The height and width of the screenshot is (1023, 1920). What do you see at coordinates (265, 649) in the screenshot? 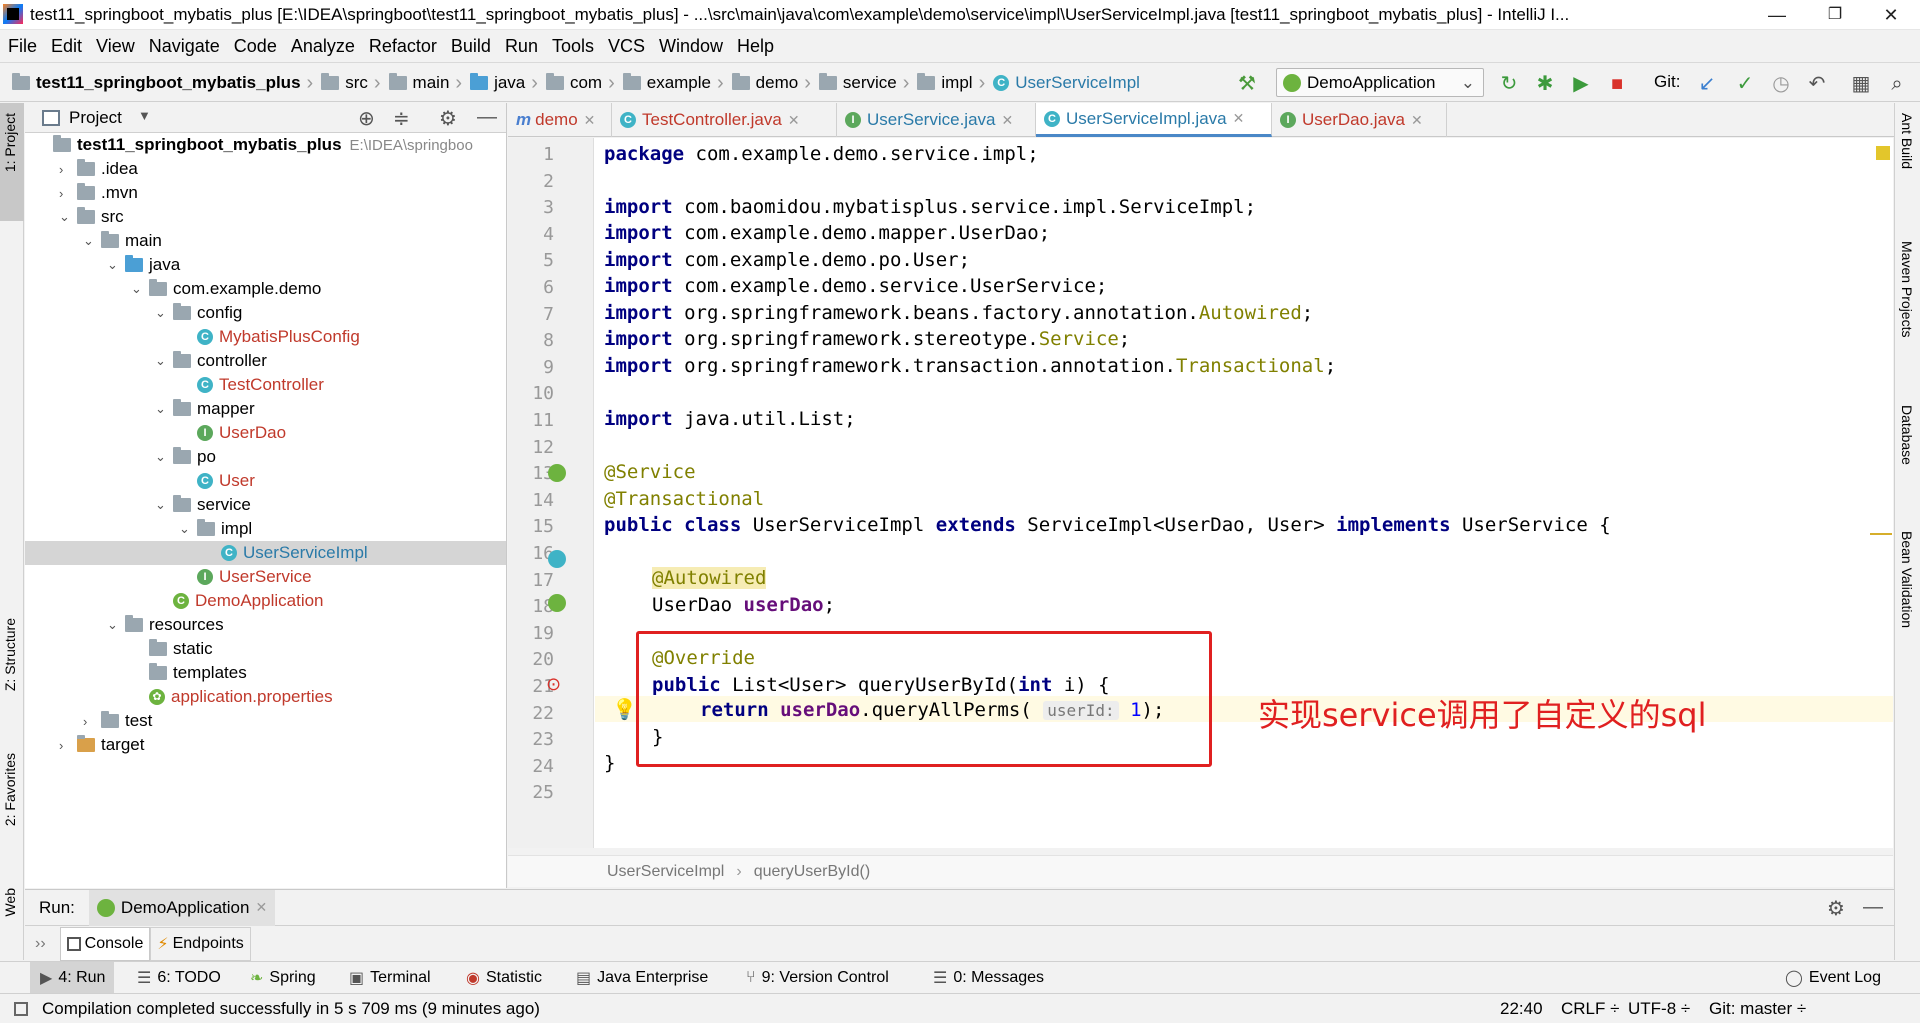
I see `tree-node: static` at bounding box center [265, 649].